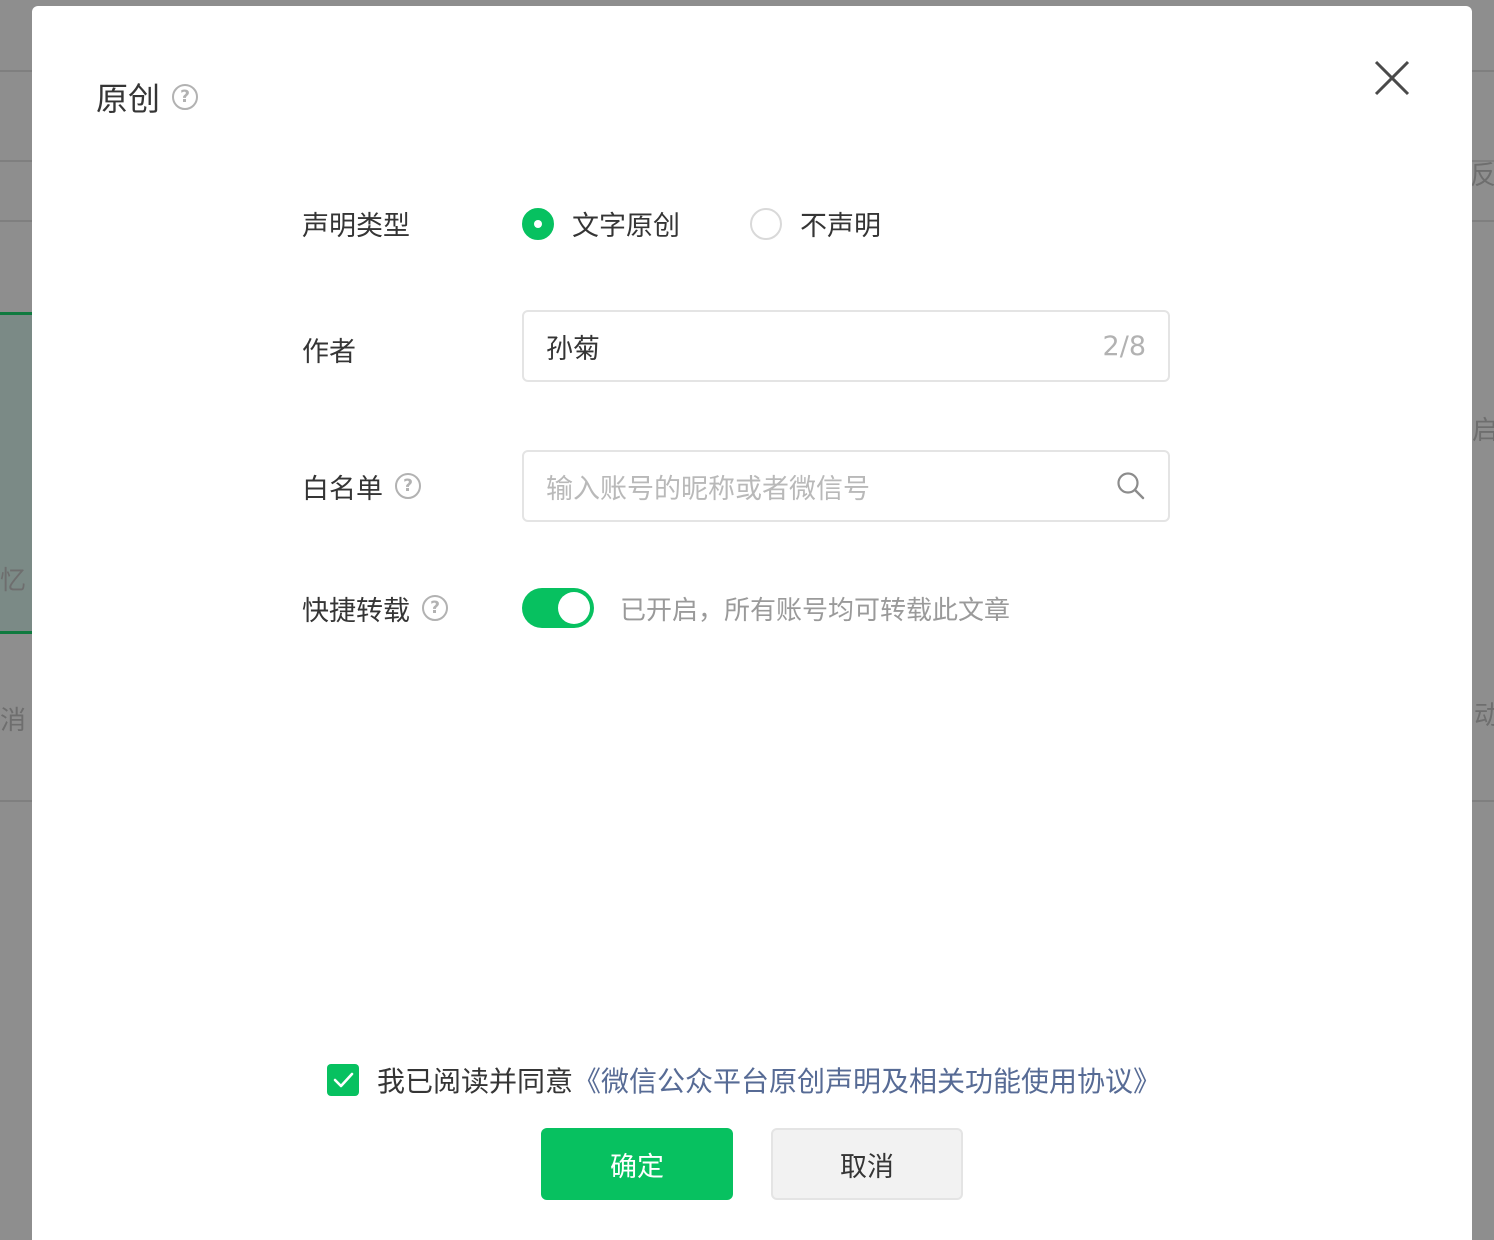  I want to click on background-text-fragment: 反, so click(1482, 176).